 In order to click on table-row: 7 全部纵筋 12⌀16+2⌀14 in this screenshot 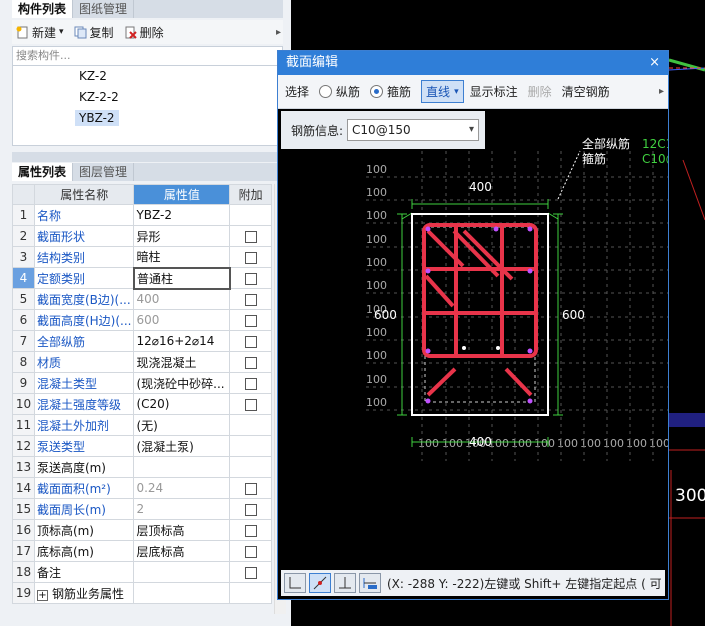, I will do `click(142, 341)`.